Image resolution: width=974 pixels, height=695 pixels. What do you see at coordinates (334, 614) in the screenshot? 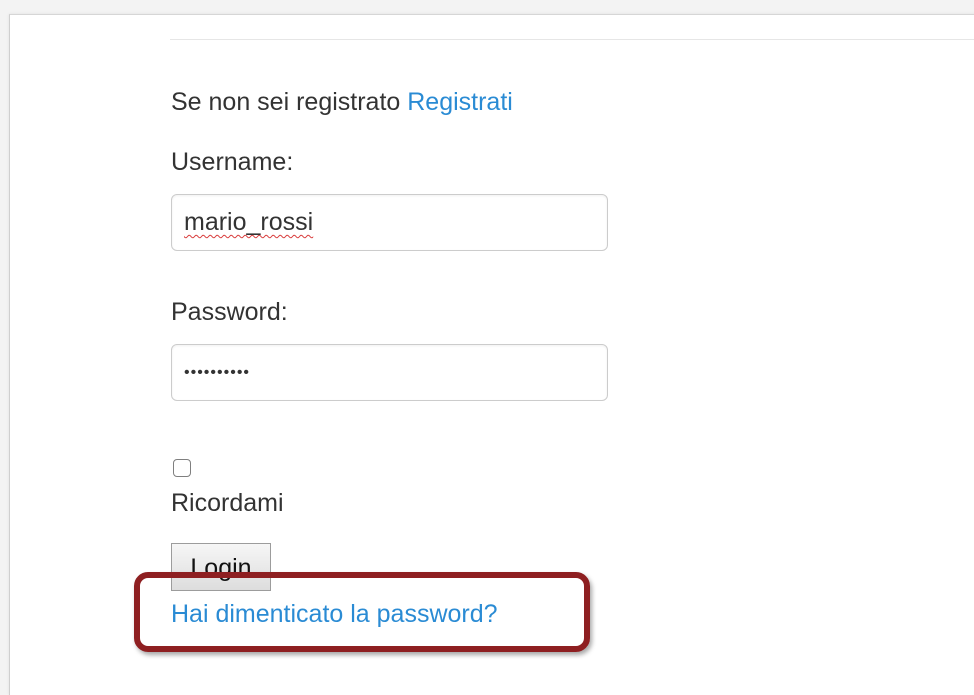
I see `forgot-password-link: Hai dimenticato la password?` at bounding box center [334, 614].